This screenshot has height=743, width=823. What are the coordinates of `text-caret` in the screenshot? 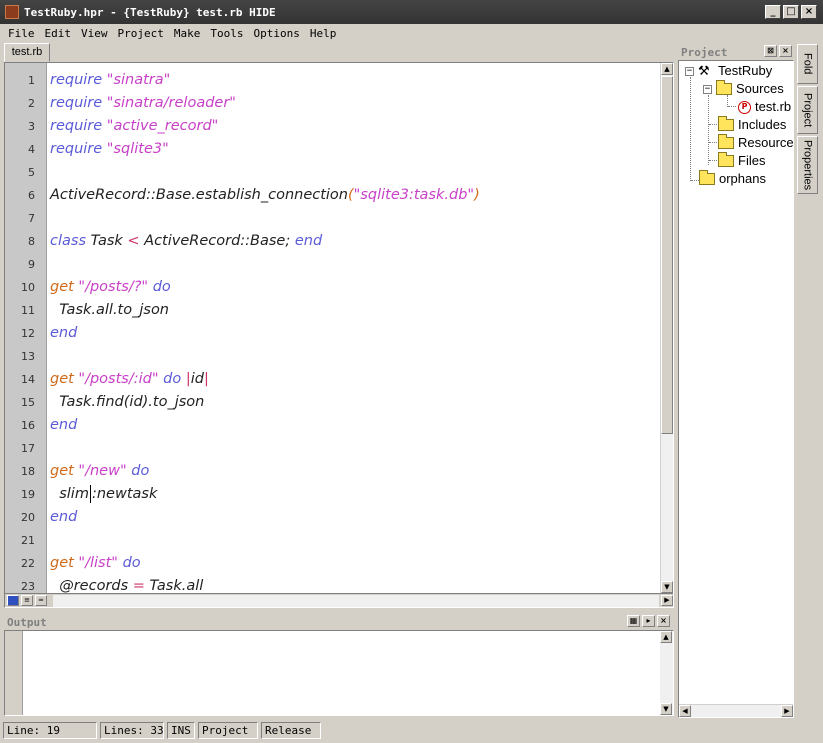 It's located at (90, 494).